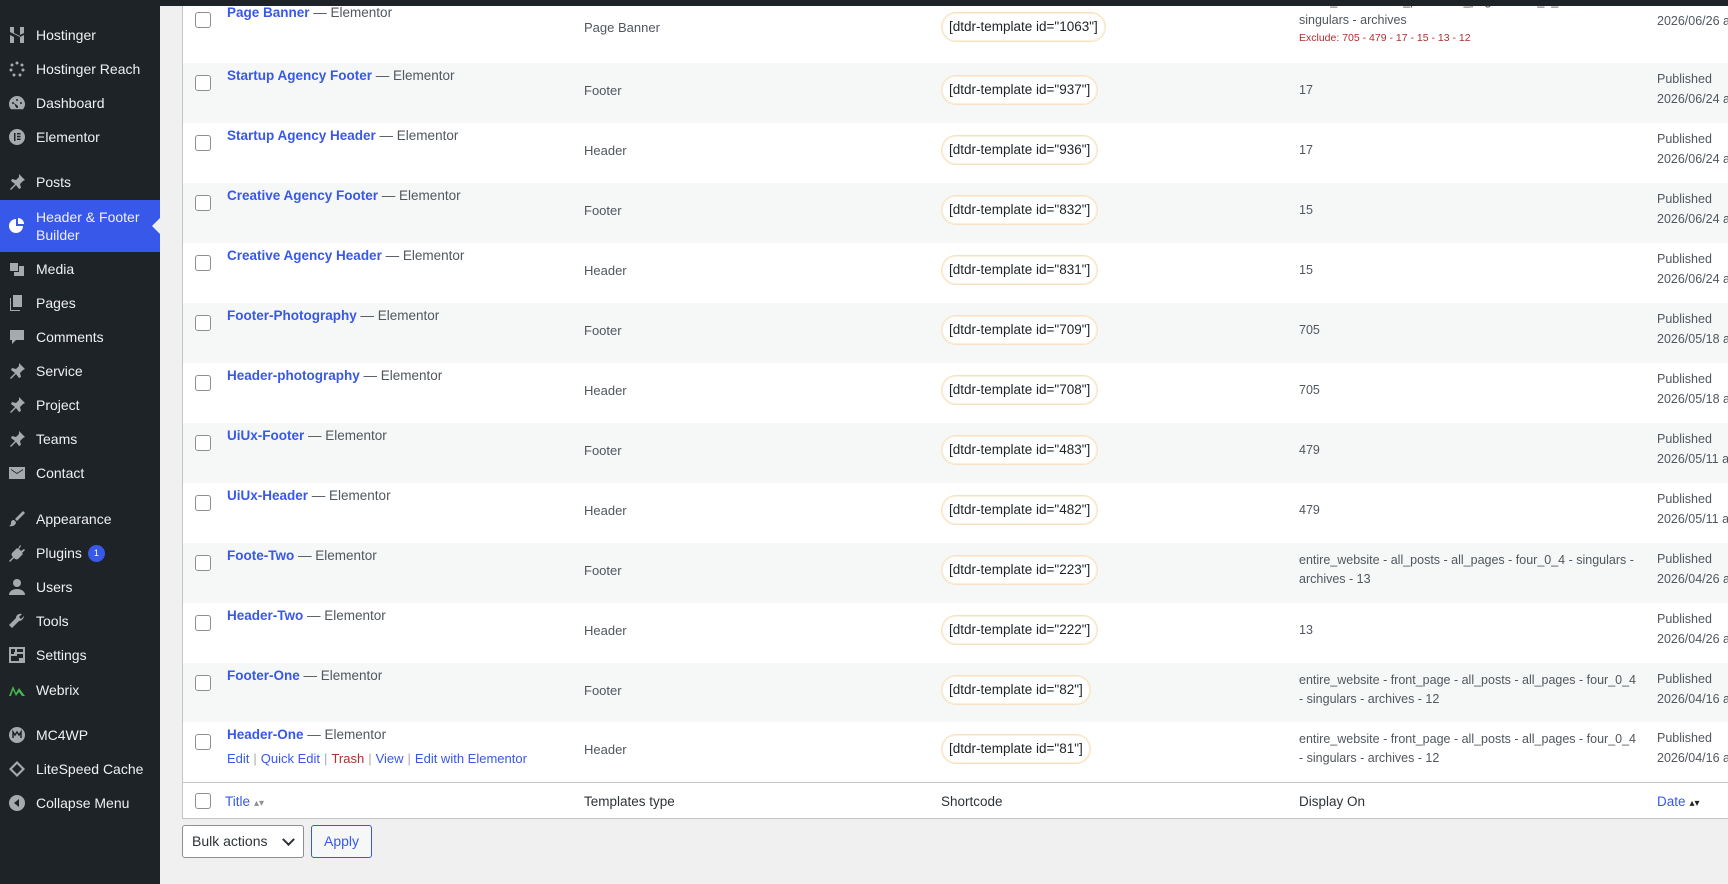 The width and height of the screenshot is (1728, 884). Describe the element at coordinates (80, 69) in the screenshot. I see `sidebar-item-hostinger-reach: Hostinger Reach` at that location.